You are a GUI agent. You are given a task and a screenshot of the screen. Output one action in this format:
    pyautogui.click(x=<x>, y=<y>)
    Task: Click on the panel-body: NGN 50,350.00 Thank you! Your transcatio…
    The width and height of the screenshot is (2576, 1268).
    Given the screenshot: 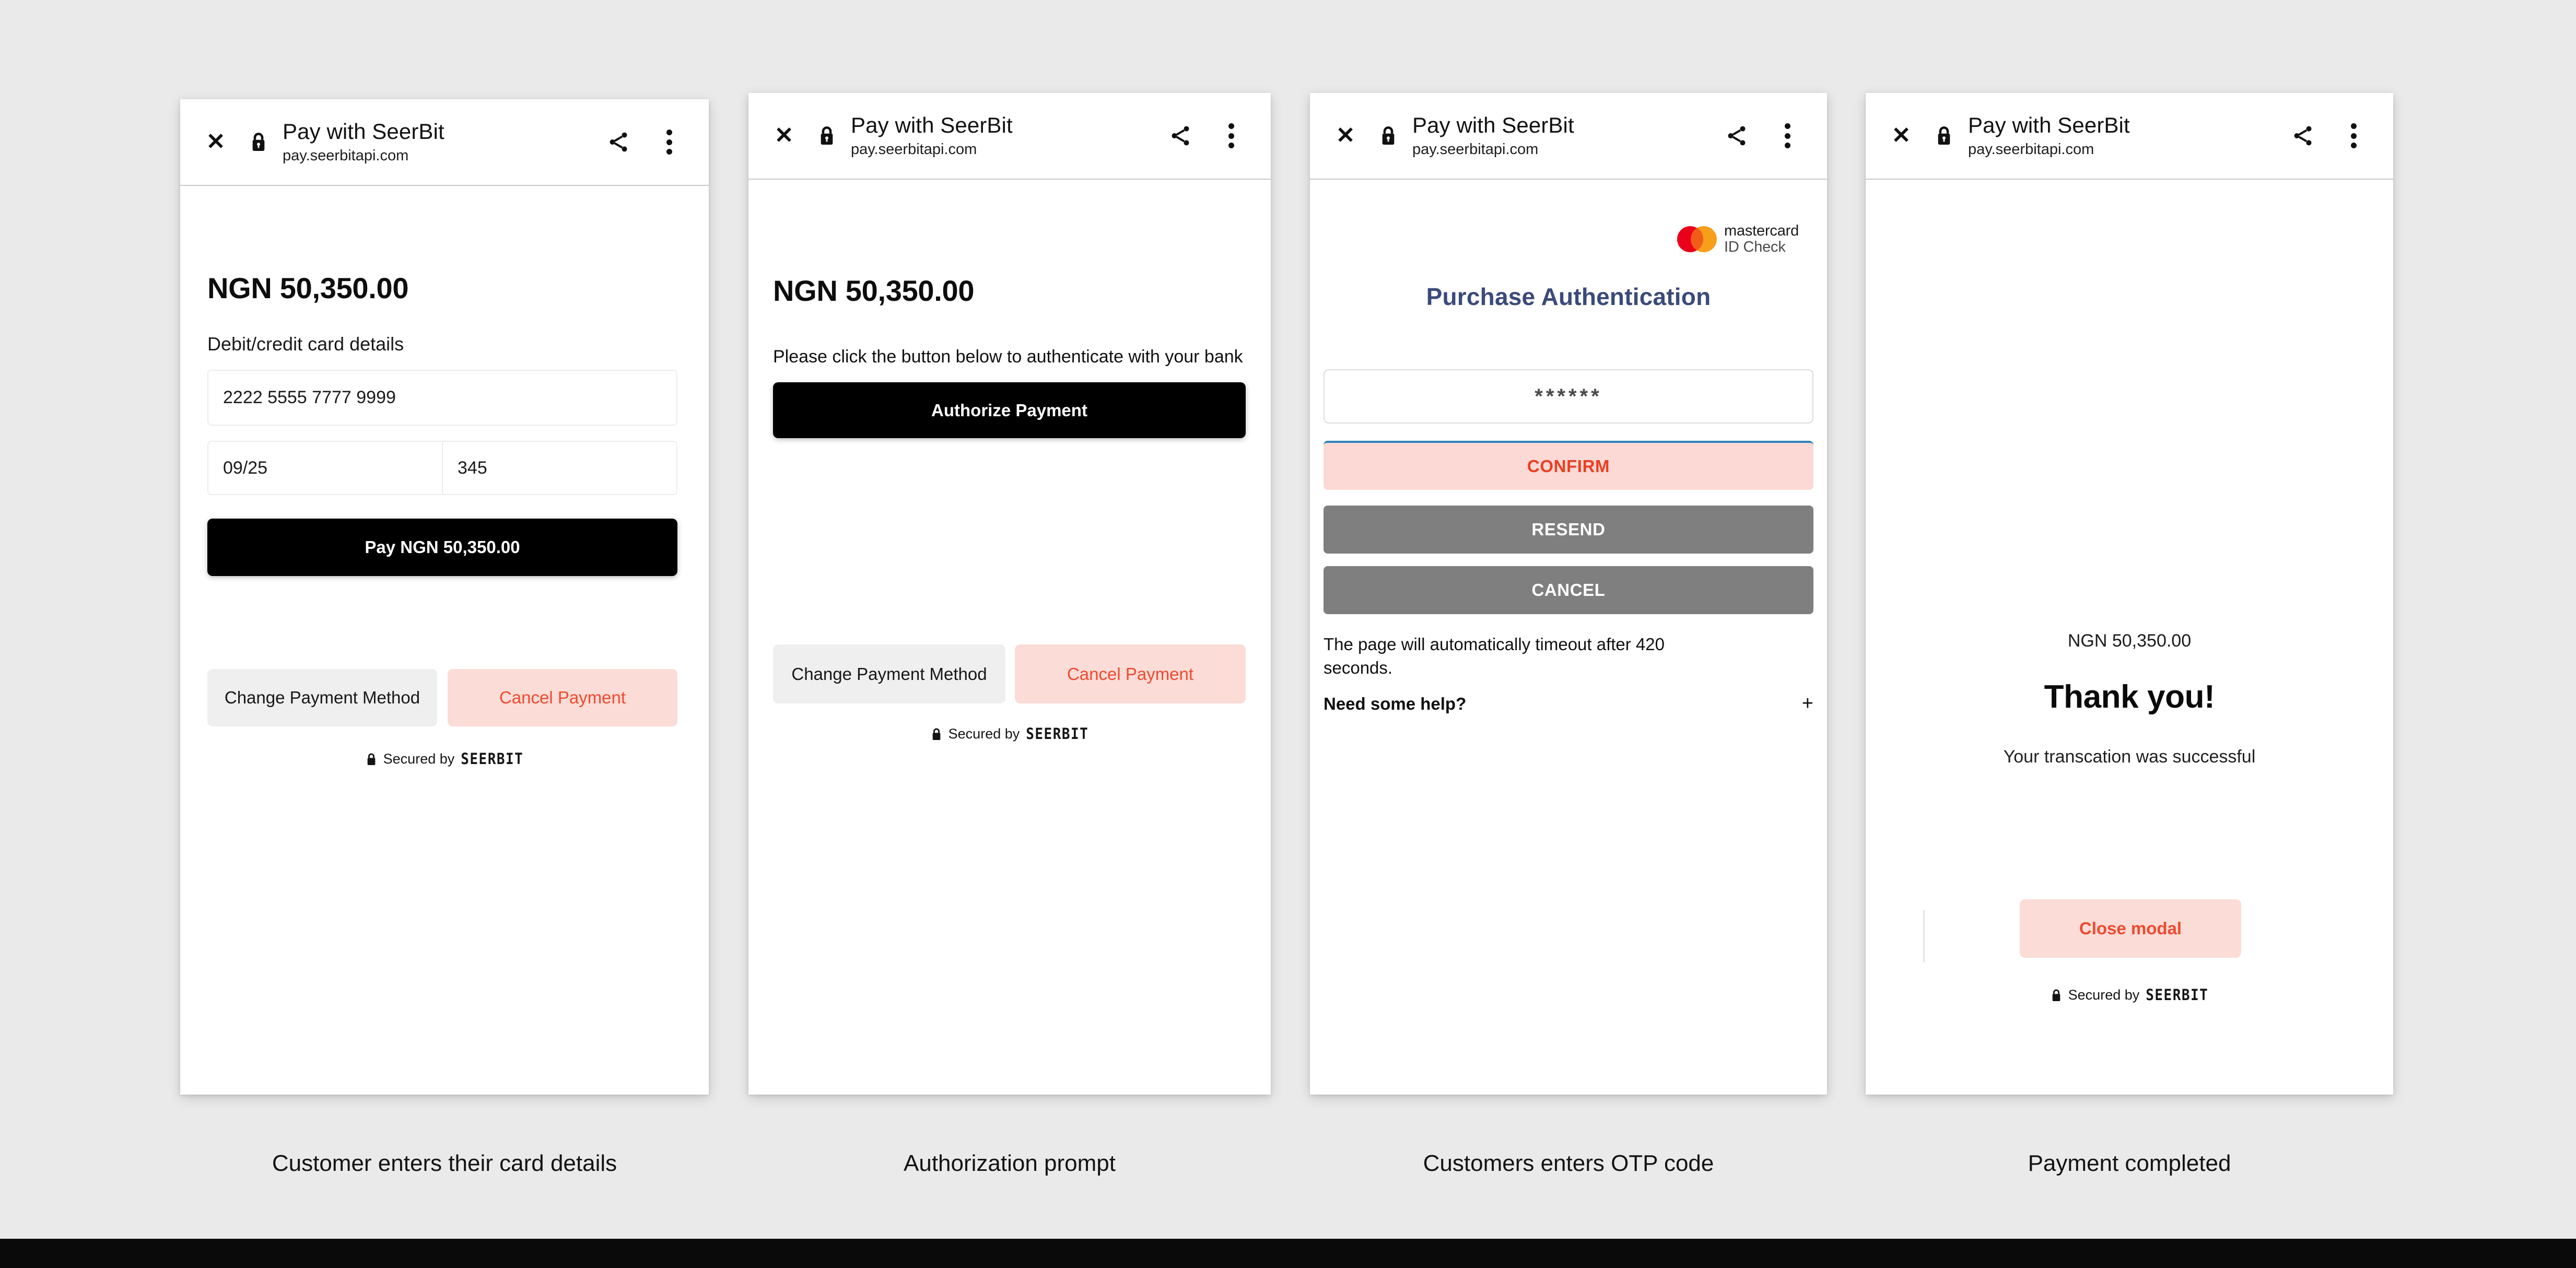 What is the action you would take?
    pyautogui.click(x=2129, y=637)
    